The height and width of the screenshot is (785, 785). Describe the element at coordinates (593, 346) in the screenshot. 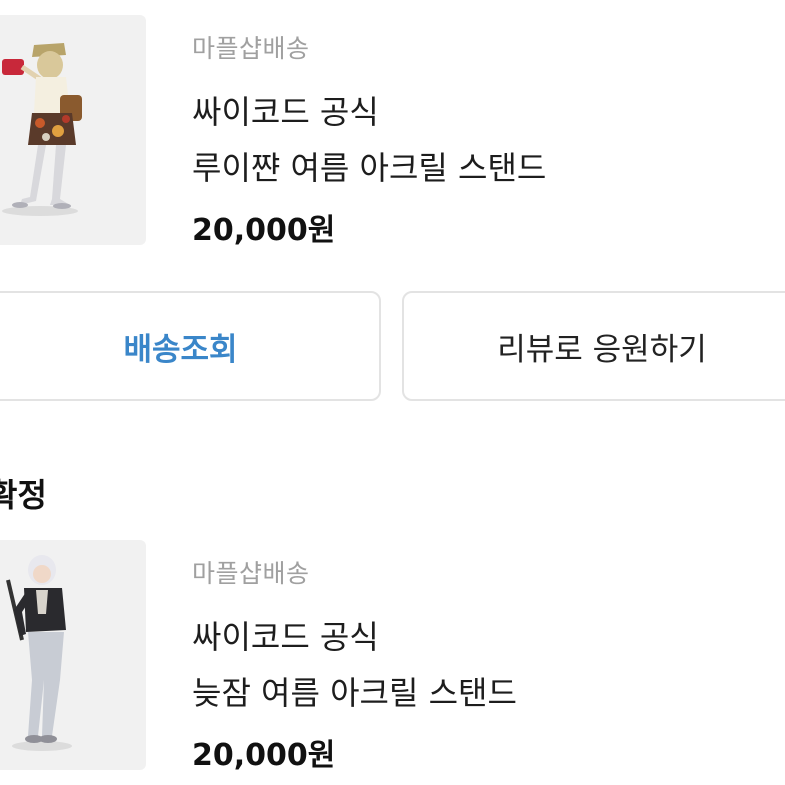

I see `write-review-button: 리뷰로 응원하기` at that location.